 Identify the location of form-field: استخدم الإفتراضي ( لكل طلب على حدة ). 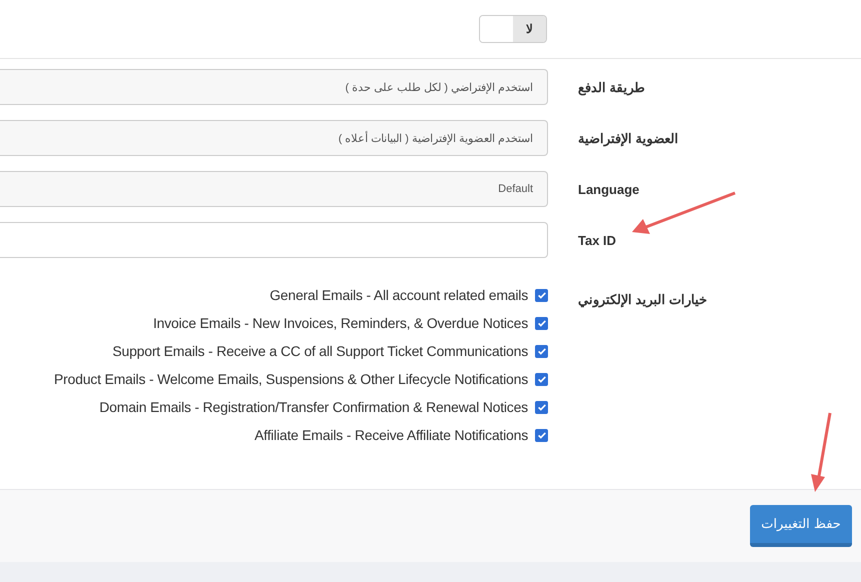
(274, 87).